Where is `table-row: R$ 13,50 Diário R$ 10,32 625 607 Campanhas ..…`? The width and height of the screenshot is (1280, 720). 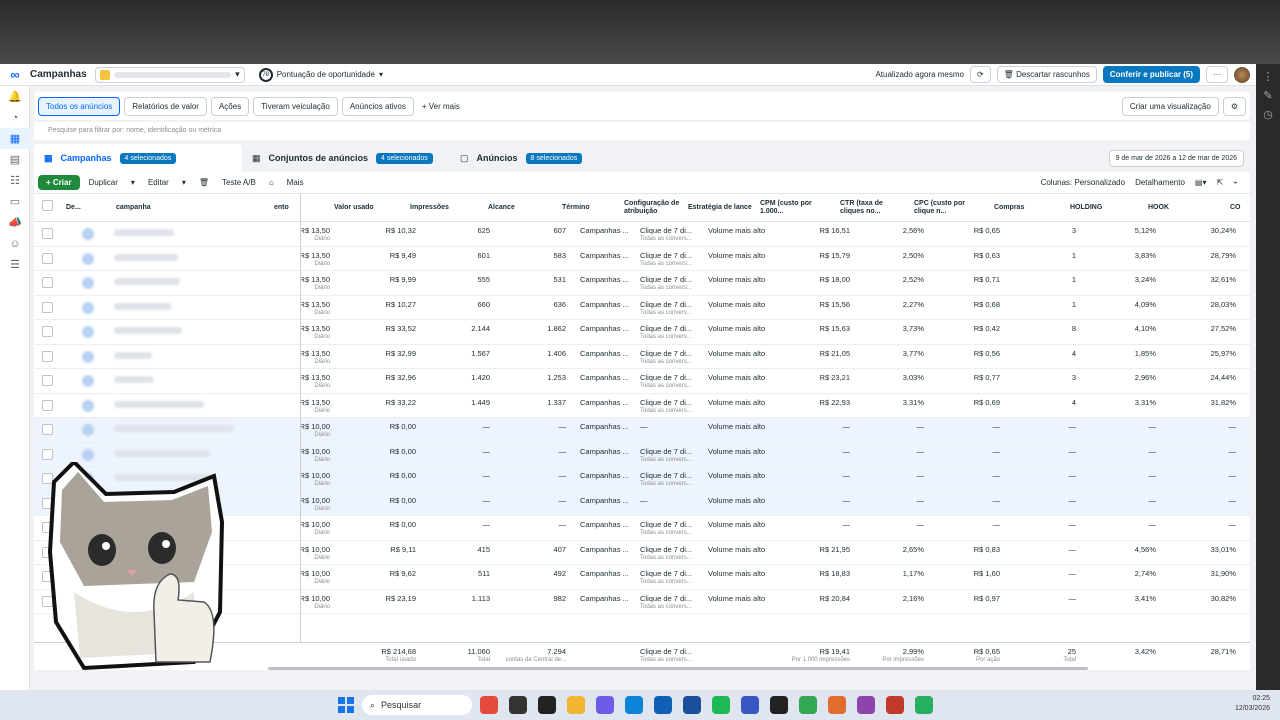
table-row: R$ 13,50 Diário R$ 10,32 625 607 Campanhas ..… is located at coordinates (642, 234).